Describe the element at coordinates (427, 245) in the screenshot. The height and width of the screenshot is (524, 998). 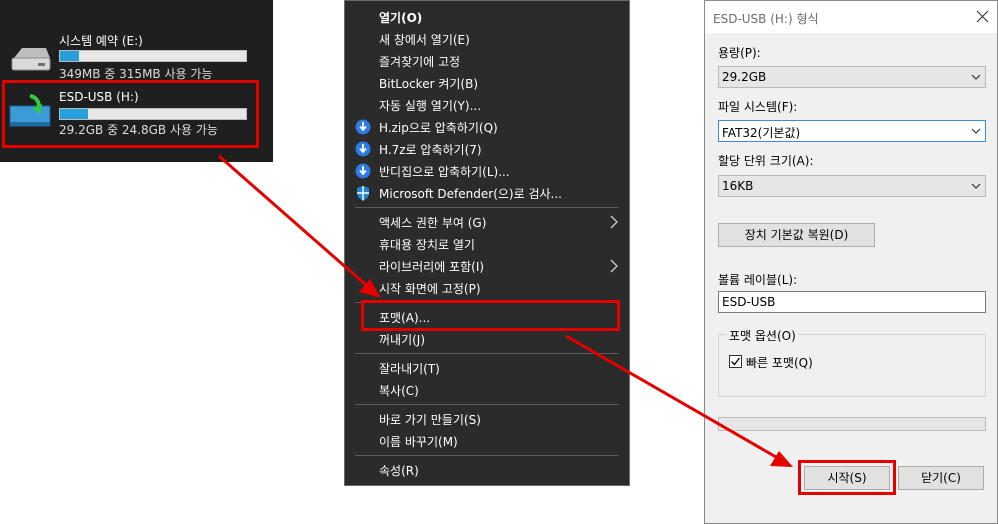
I see `menu-item-label: 휴대용 장치로 열기` at that location.